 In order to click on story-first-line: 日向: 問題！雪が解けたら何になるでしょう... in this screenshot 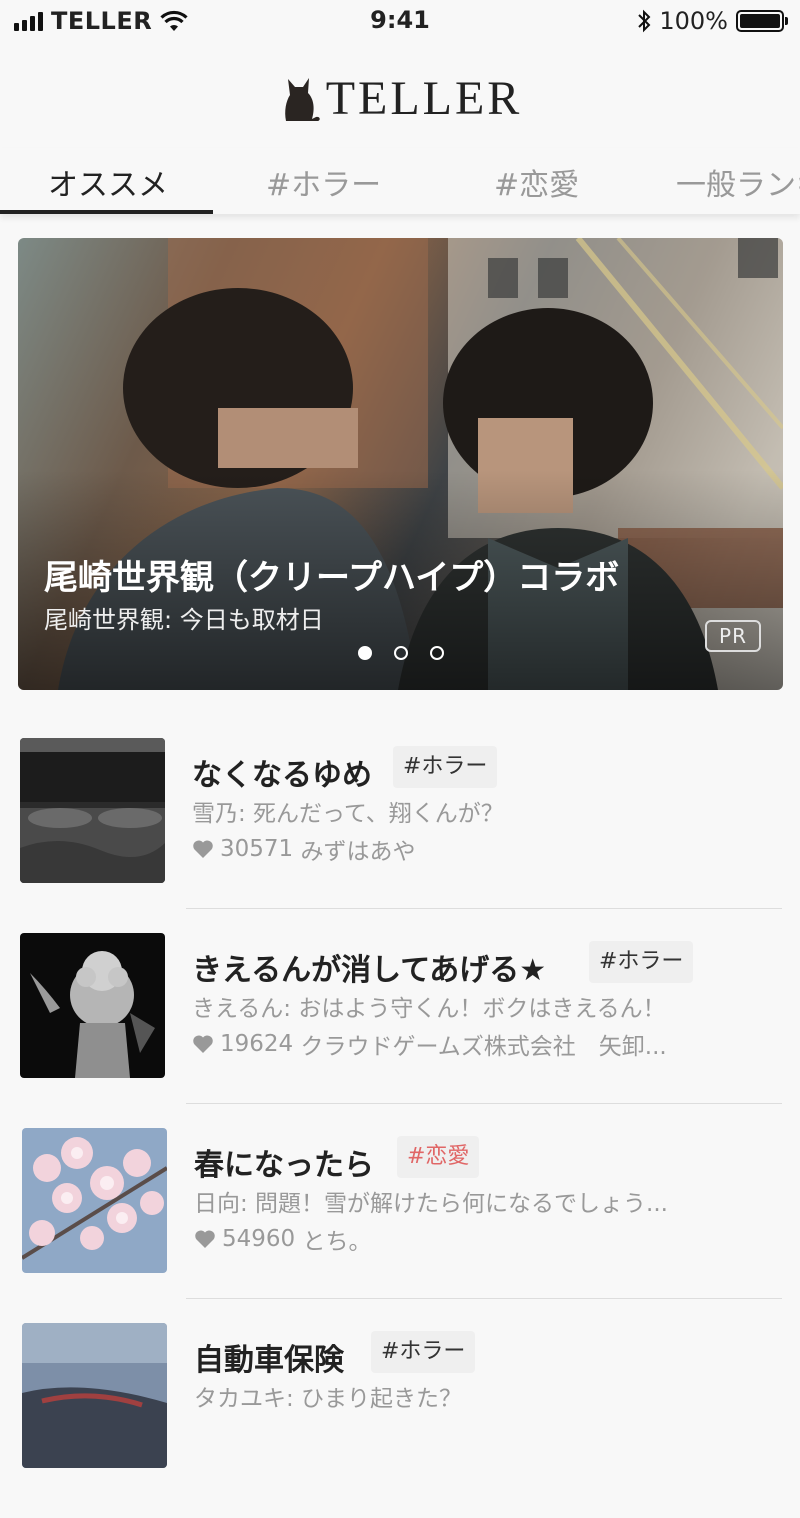, I will do `click(431, 1204)`.